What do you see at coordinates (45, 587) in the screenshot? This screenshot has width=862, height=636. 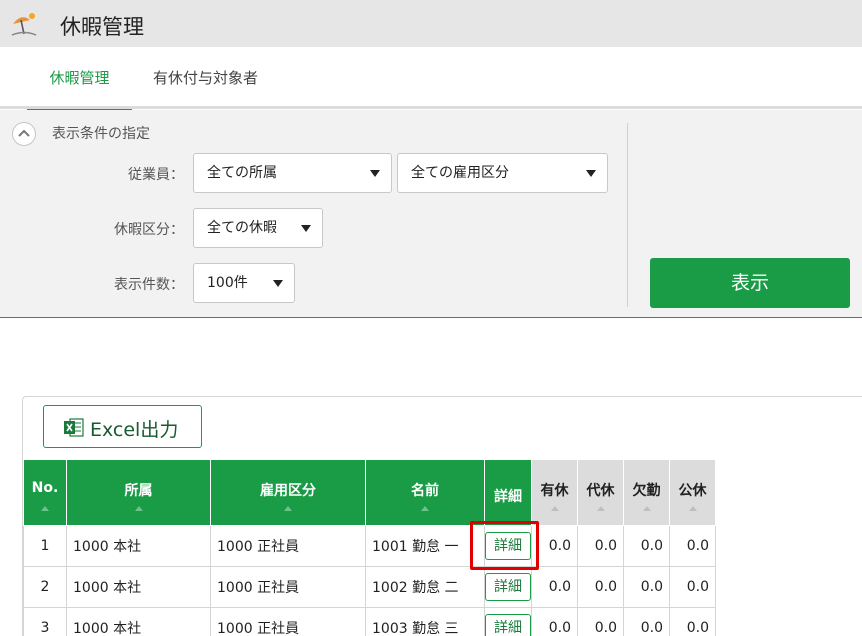 I see `cell-no: 2` at bounding box center [45, 587].